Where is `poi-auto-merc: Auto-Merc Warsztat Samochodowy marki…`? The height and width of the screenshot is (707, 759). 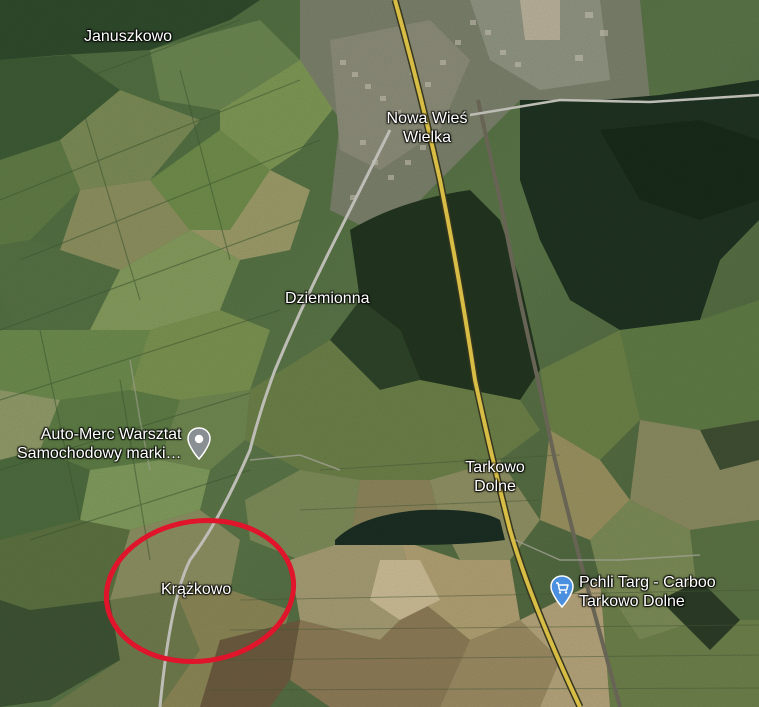 poi-auto-merc: Auto-Merc Warsztat Samochodowy marki… is located at coordinates (114, 444).